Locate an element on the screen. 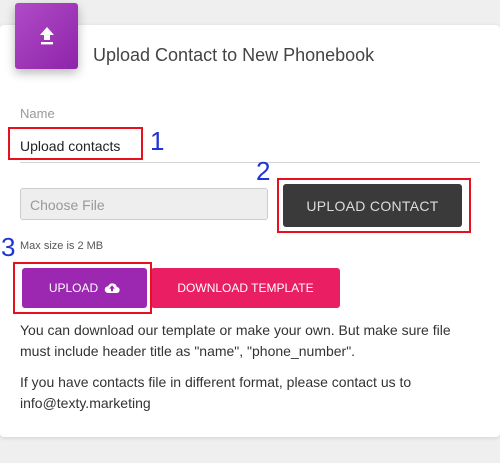 This screenshot has width=500, height=463. name-underline is located at coordinates (250, 162).